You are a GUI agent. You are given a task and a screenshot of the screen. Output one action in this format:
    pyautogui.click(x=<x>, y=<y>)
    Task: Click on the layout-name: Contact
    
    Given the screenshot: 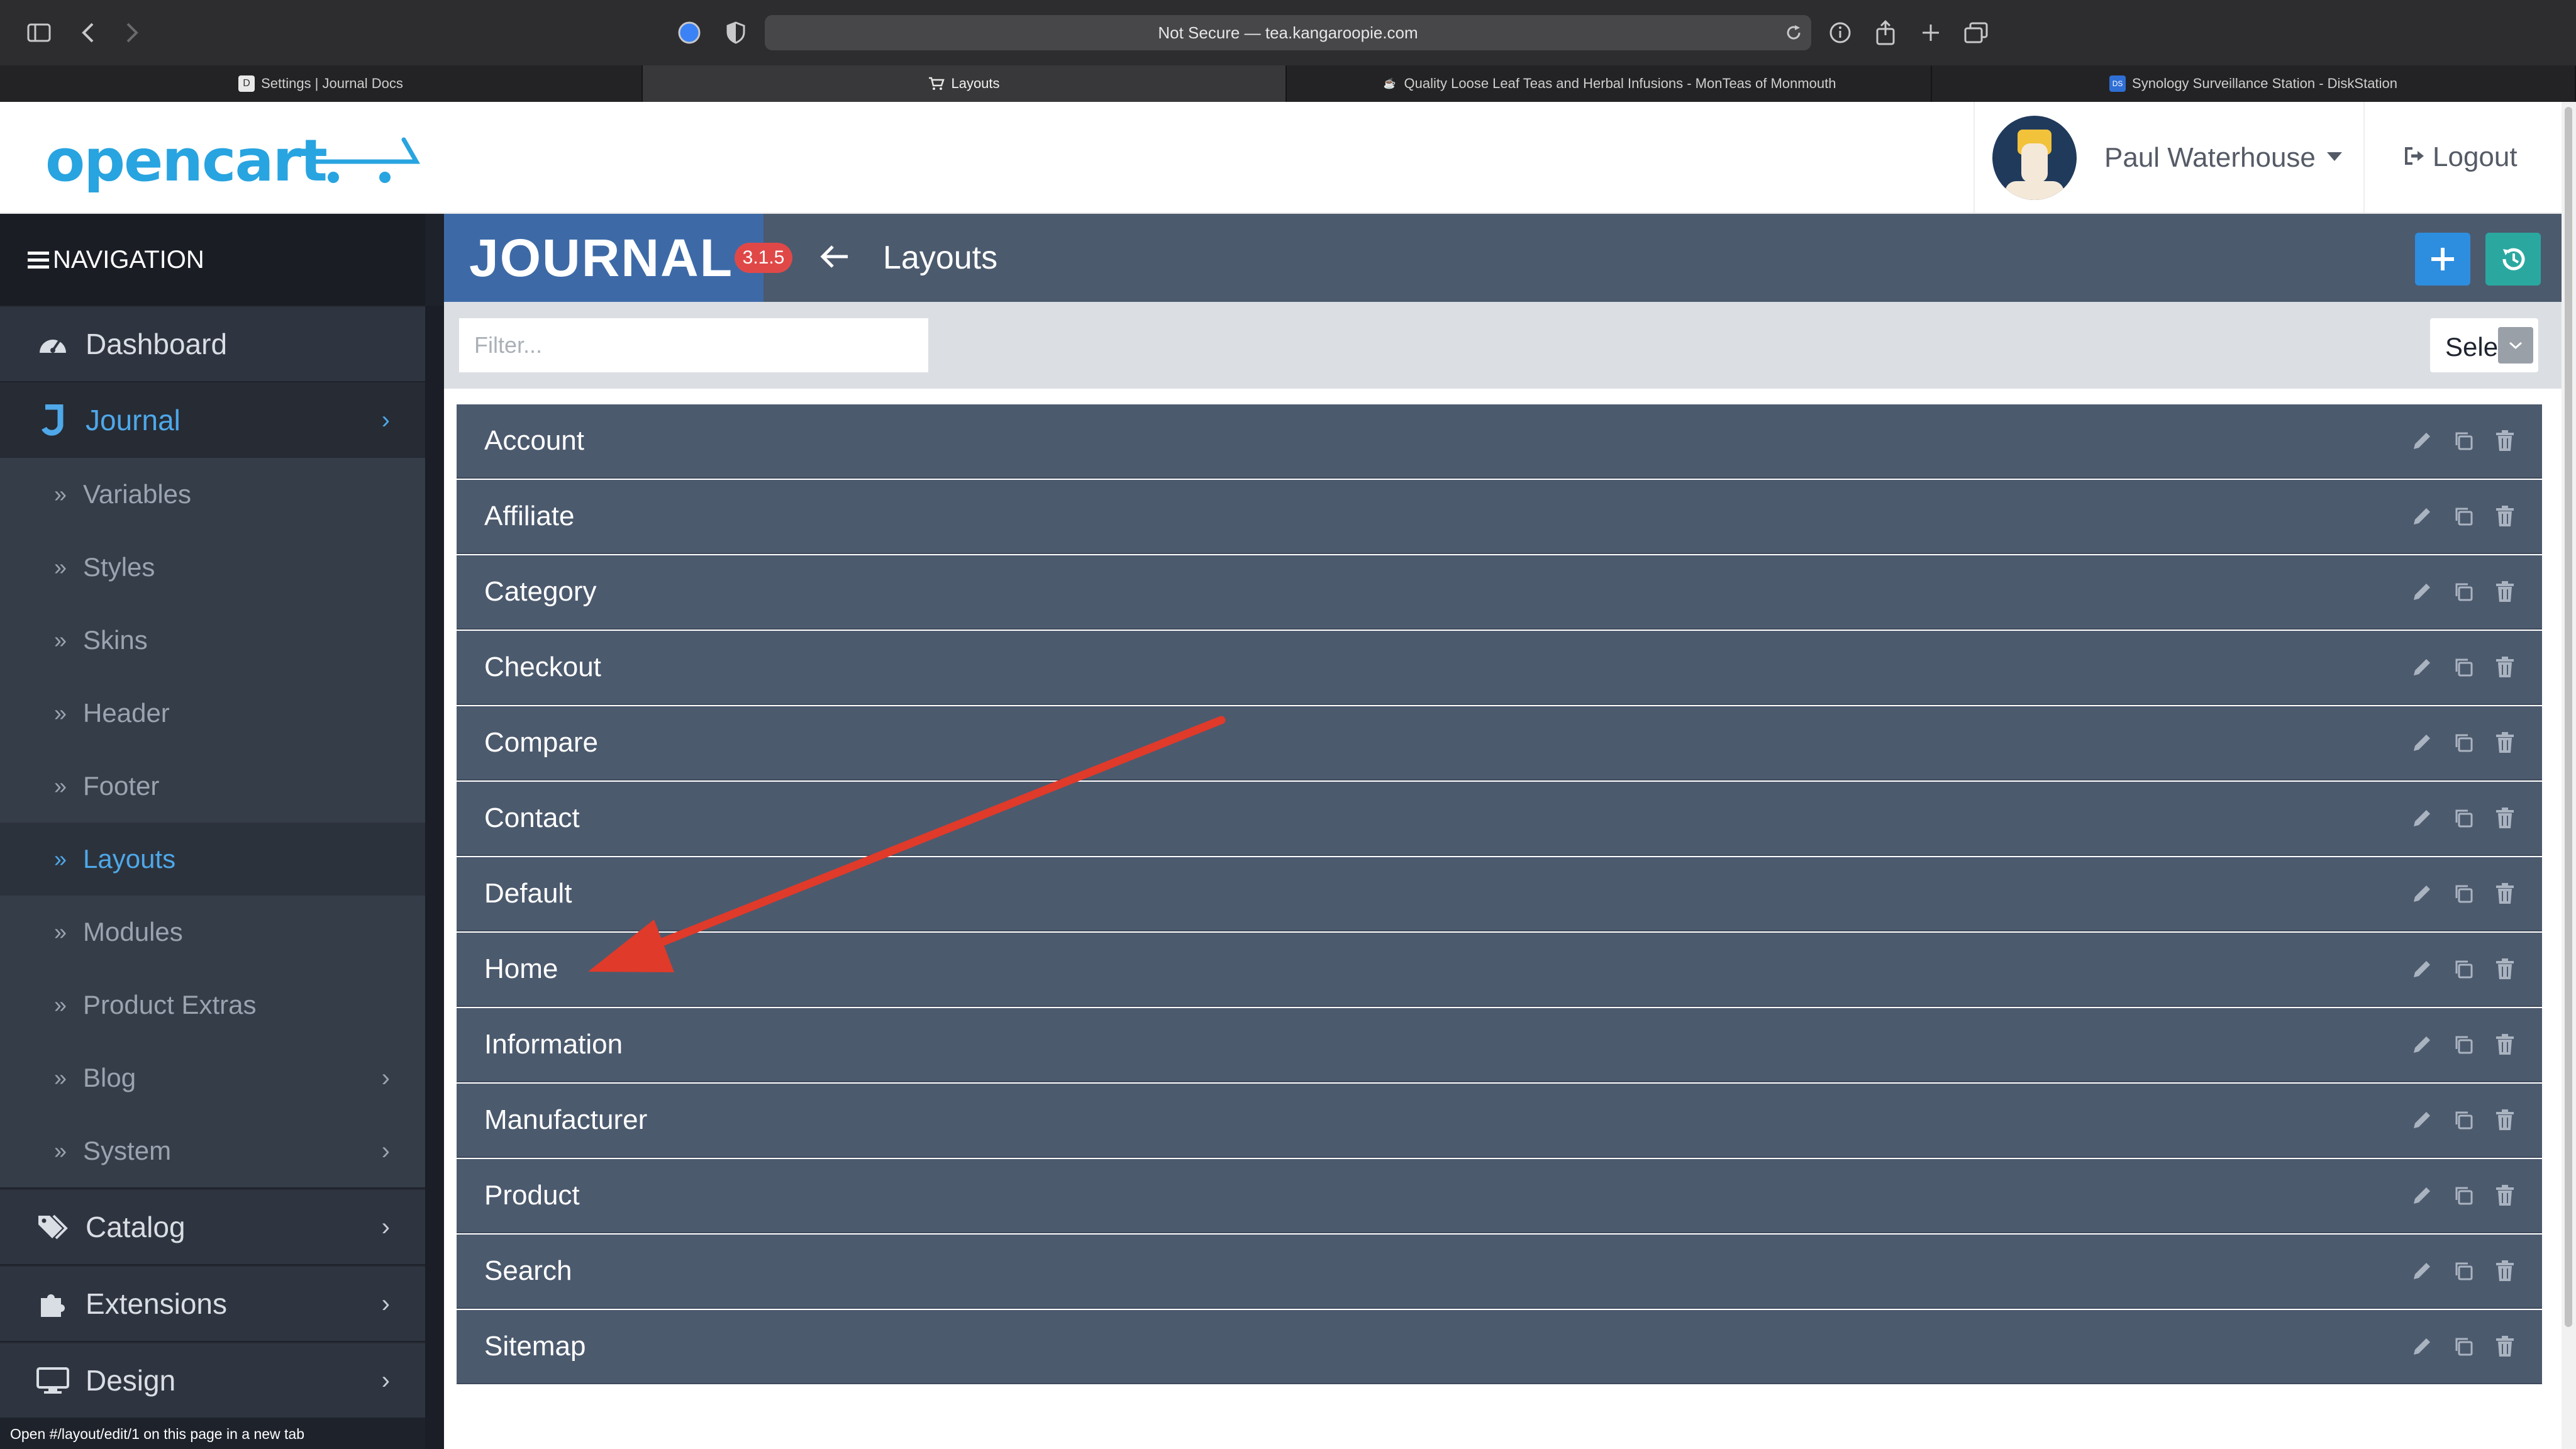 What is the action you would take?
    pyautogui.click(x=532, y=818)
    